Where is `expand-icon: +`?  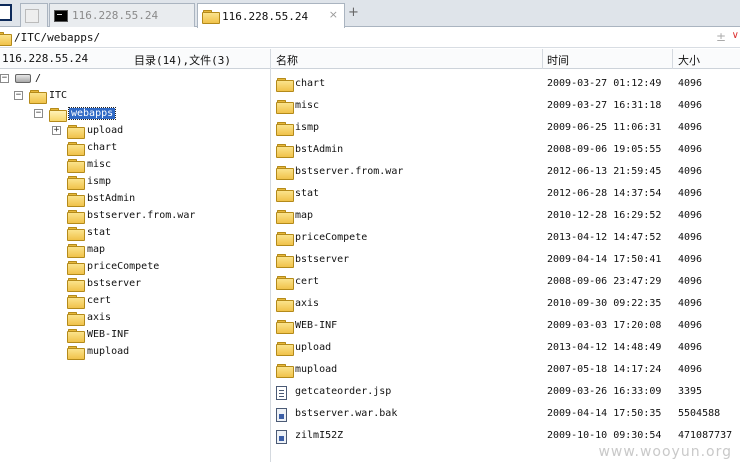 expand-icon: + is located at coordinates (56, 130).